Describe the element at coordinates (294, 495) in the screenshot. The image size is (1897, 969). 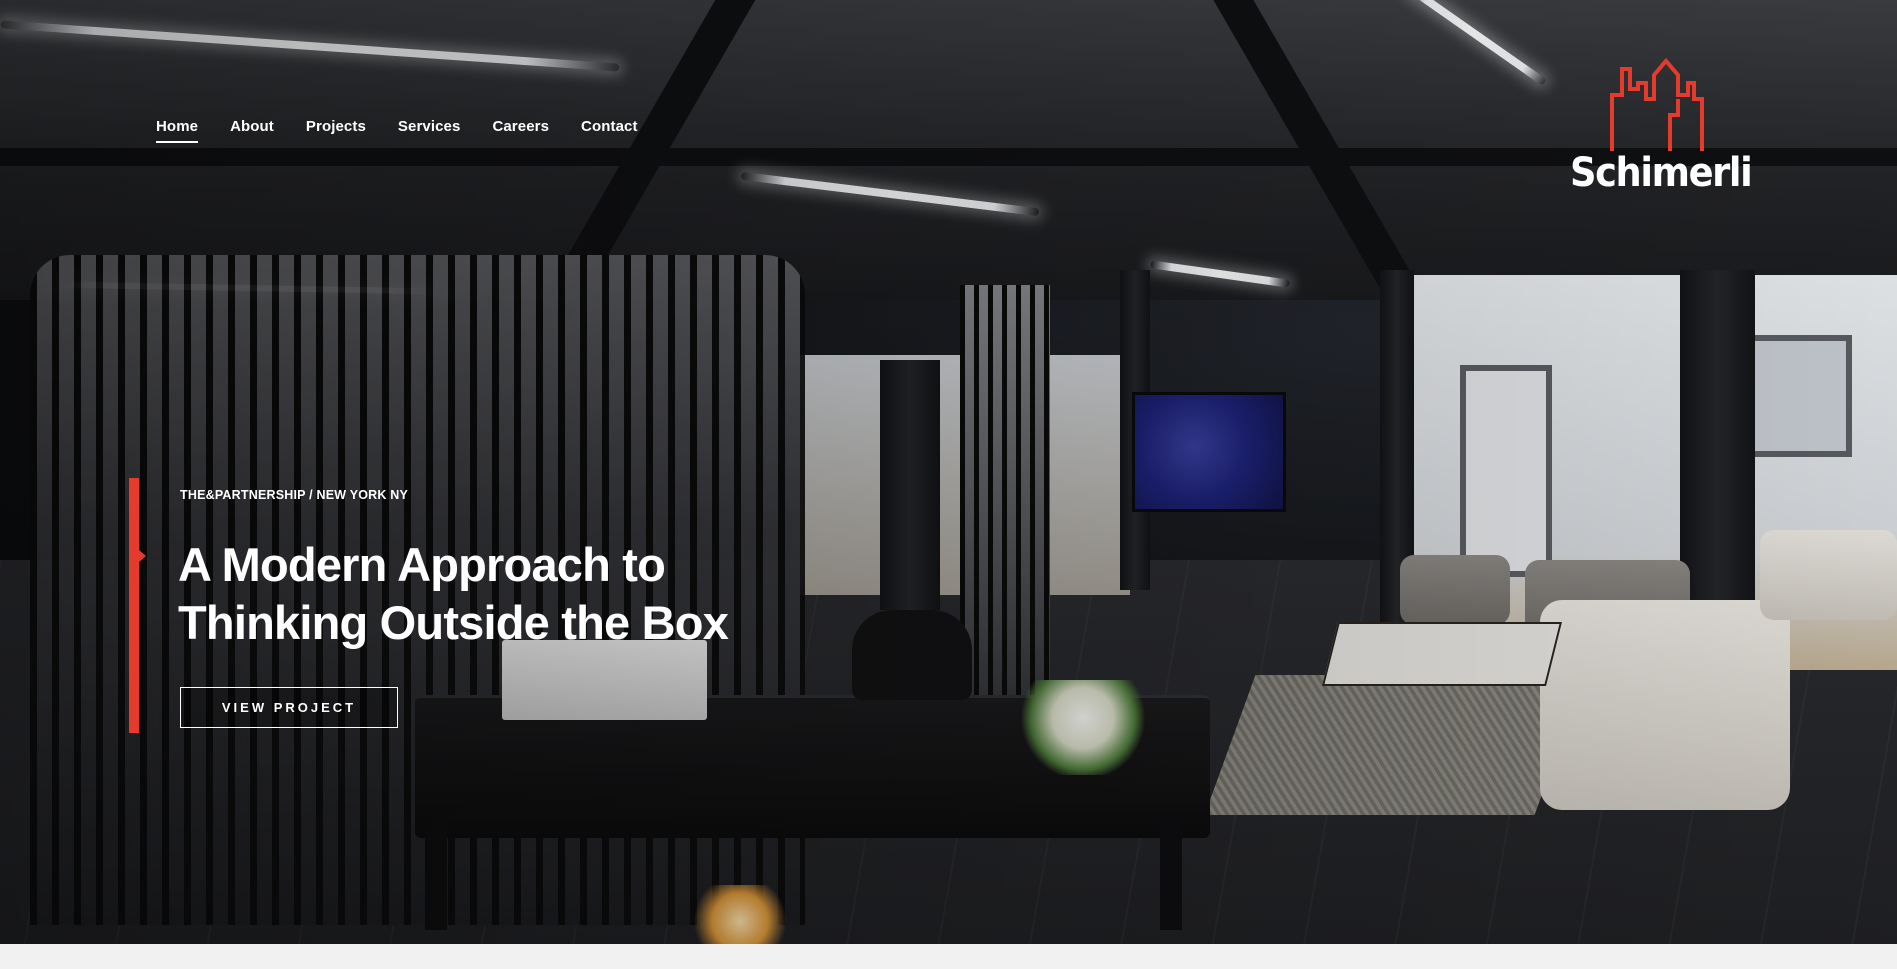
I see `project-kicker: THE&PARTNERSHIP / NEW YORK NY` at that location.